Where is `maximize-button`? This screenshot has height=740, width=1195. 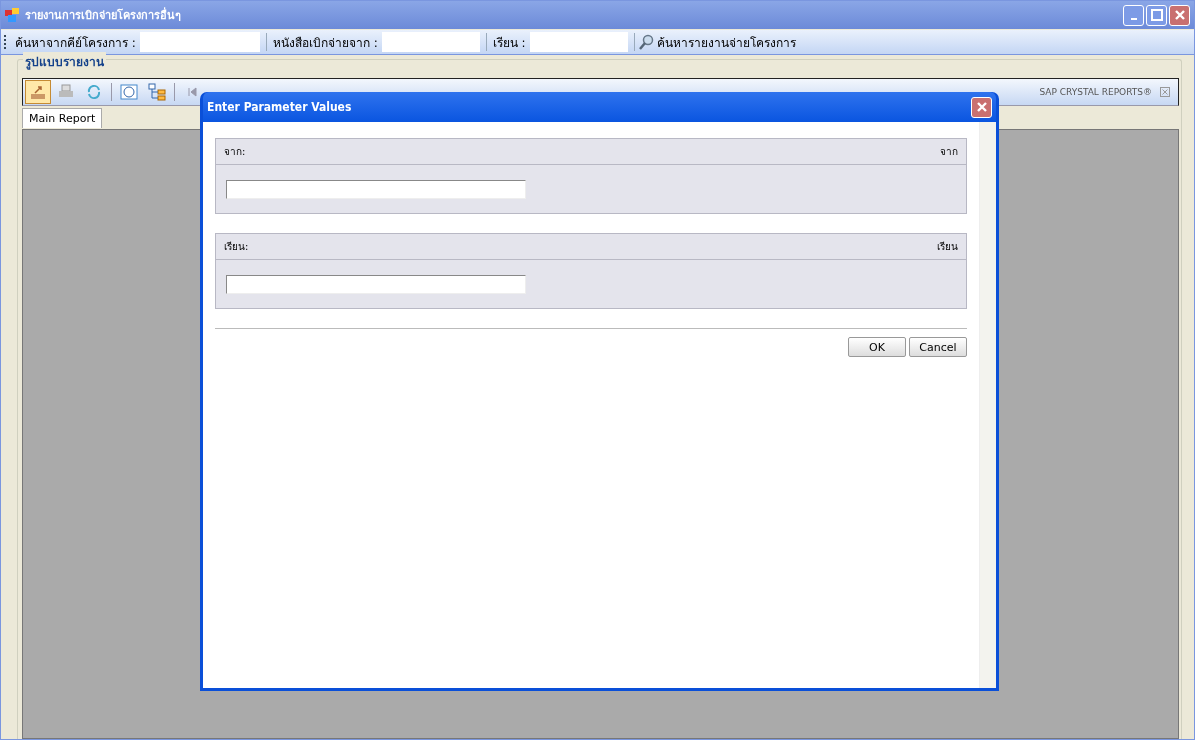 maximize-button is located at coordinates (1156, 15).